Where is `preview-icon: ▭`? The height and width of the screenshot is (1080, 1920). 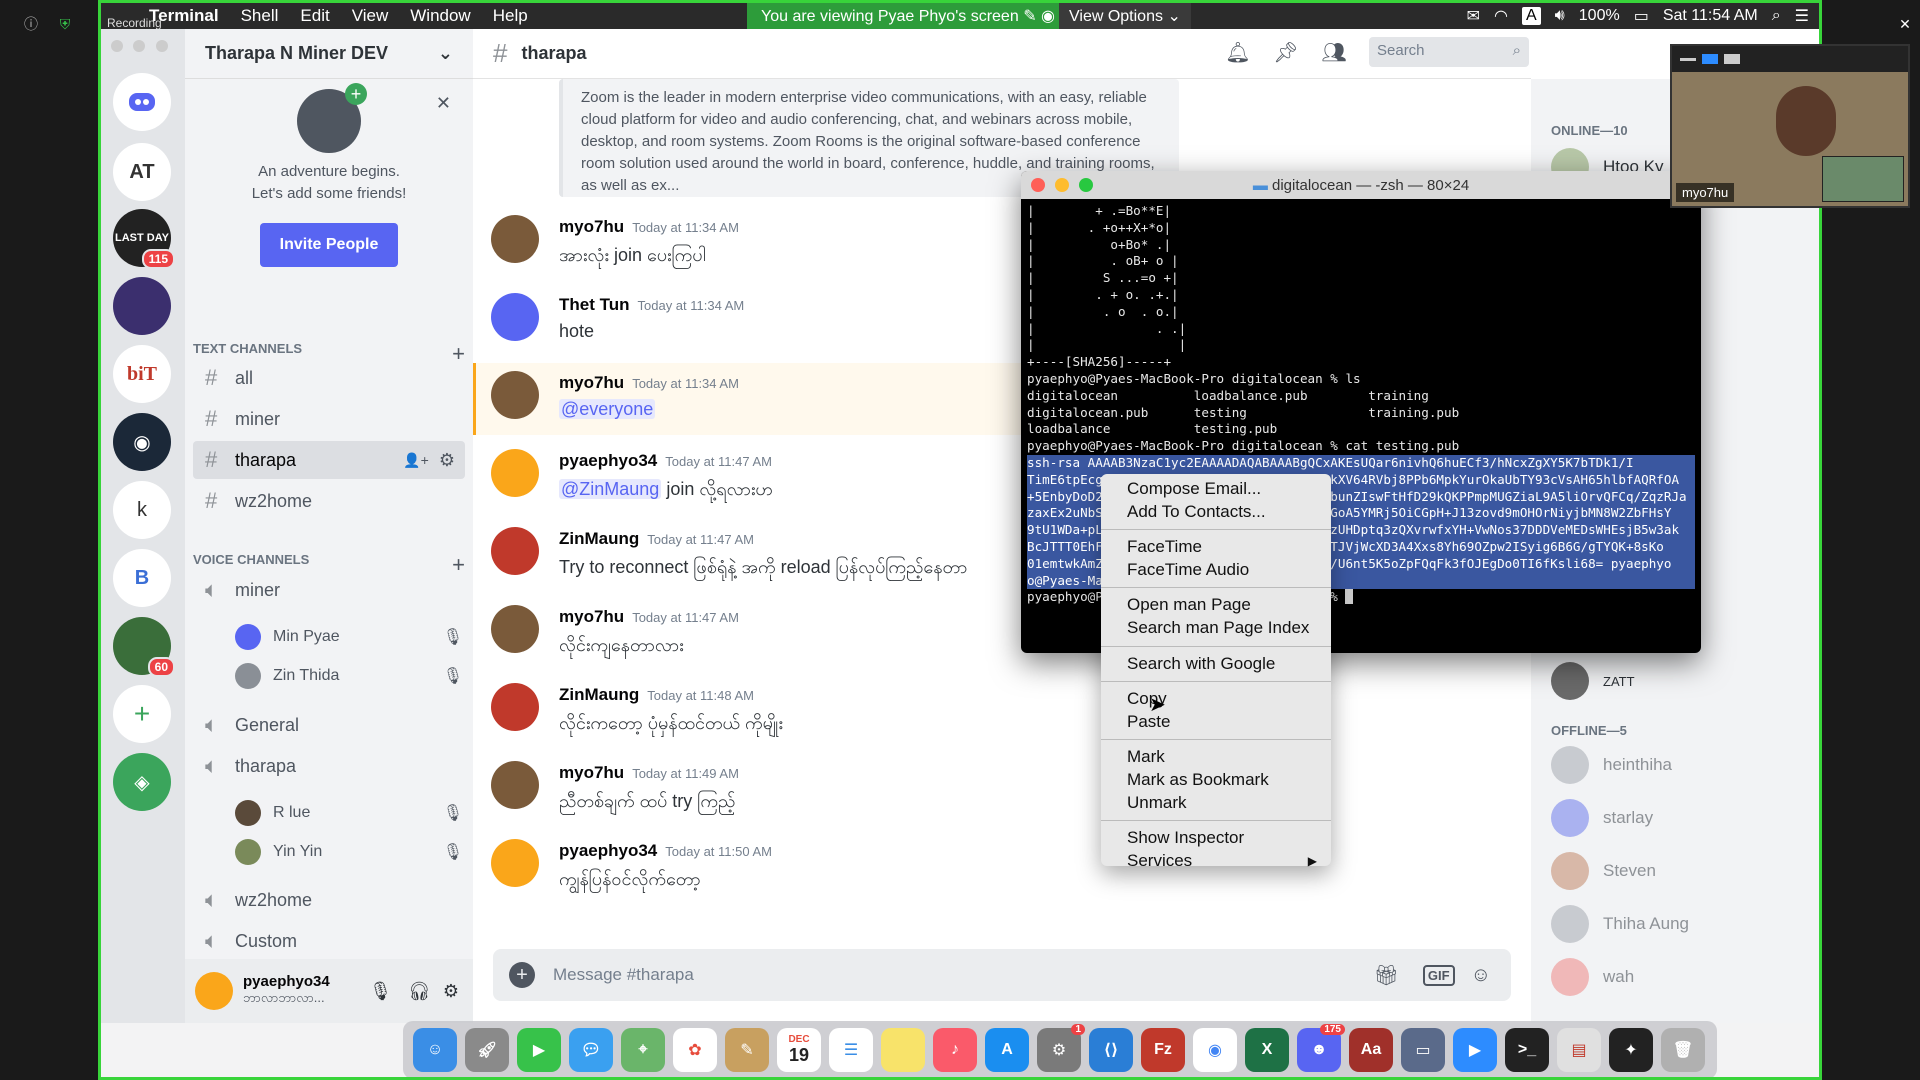 preview-icon: ▭ is located at coordinates (1423, 1050).